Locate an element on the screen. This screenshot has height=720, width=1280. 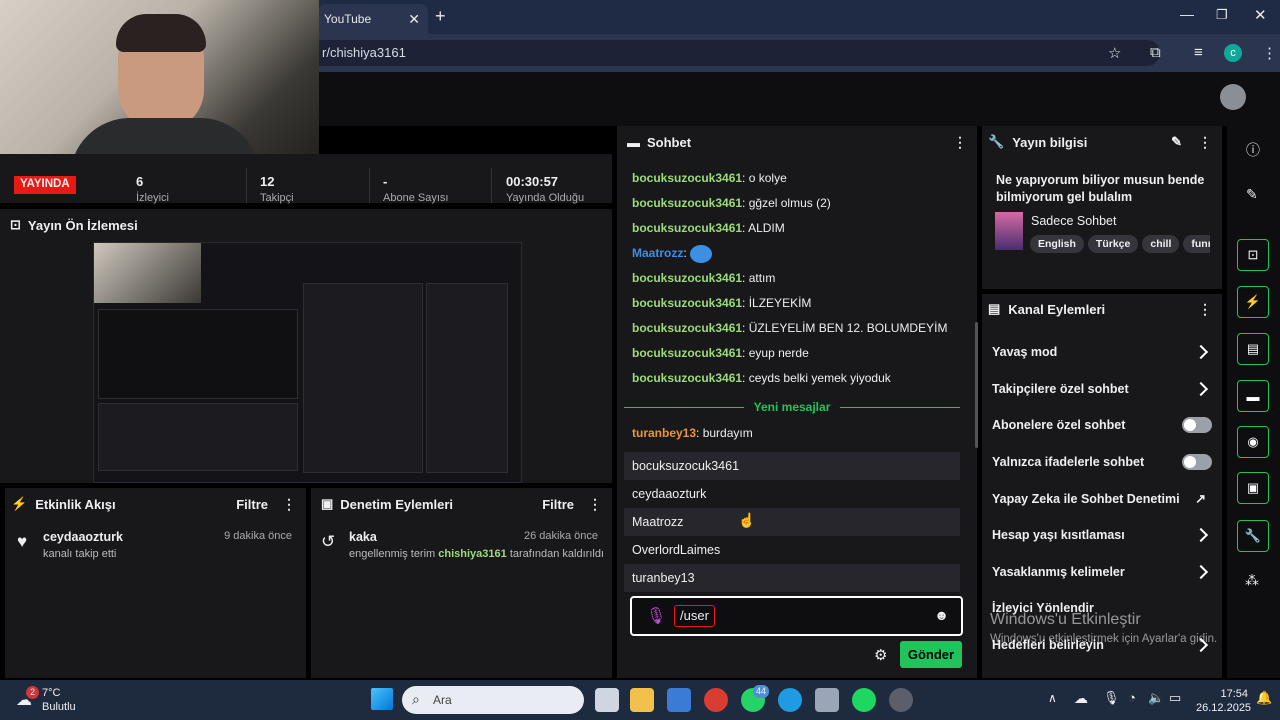
mention-suggestion: ceydaaozturk is located at coordinates (792, 494).